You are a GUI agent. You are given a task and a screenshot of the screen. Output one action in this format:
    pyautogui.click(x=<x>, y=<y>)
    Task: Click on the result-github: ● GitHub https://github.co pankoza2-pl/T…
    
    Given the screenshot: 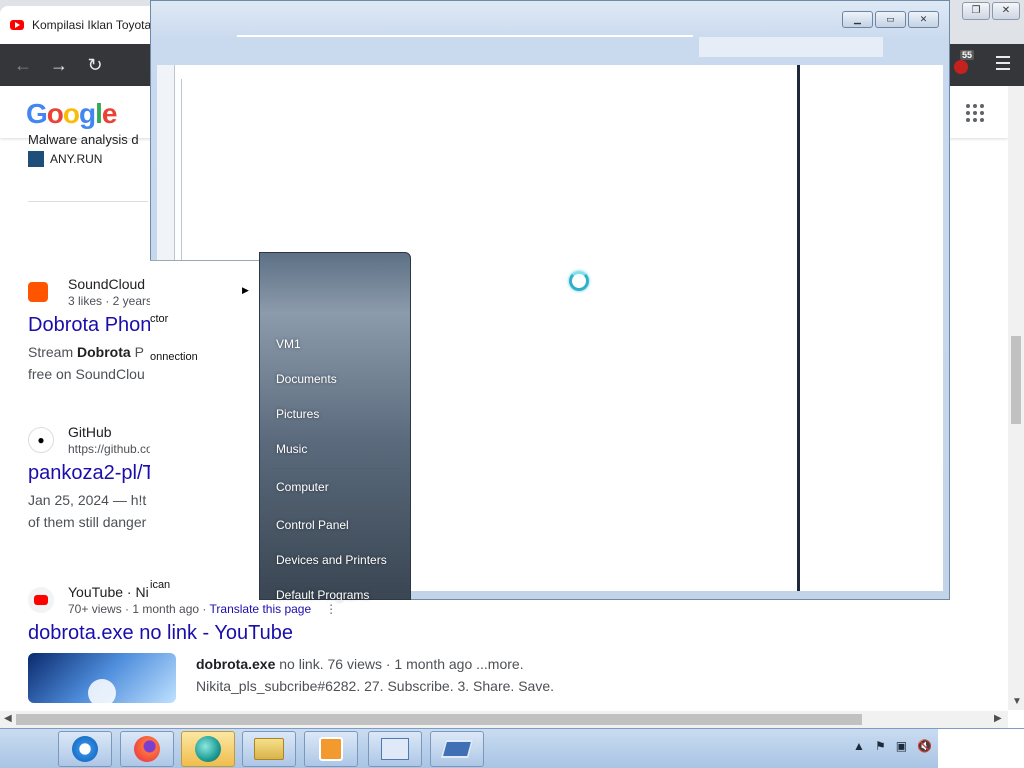 What is the action you would take?
    pyautogui.click(x=91, y=478)
    